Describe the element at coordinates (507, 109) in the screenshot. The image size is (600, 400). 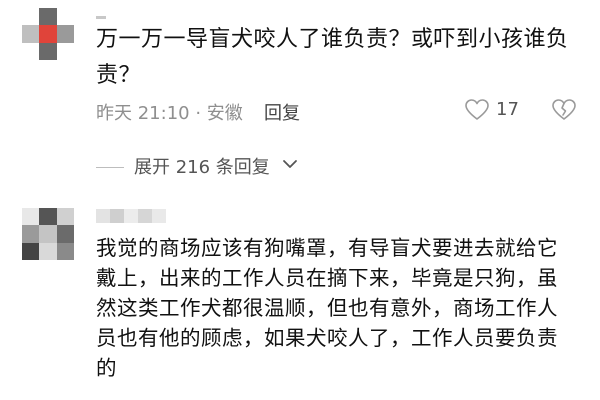
I see `like-count: 17` at that location.